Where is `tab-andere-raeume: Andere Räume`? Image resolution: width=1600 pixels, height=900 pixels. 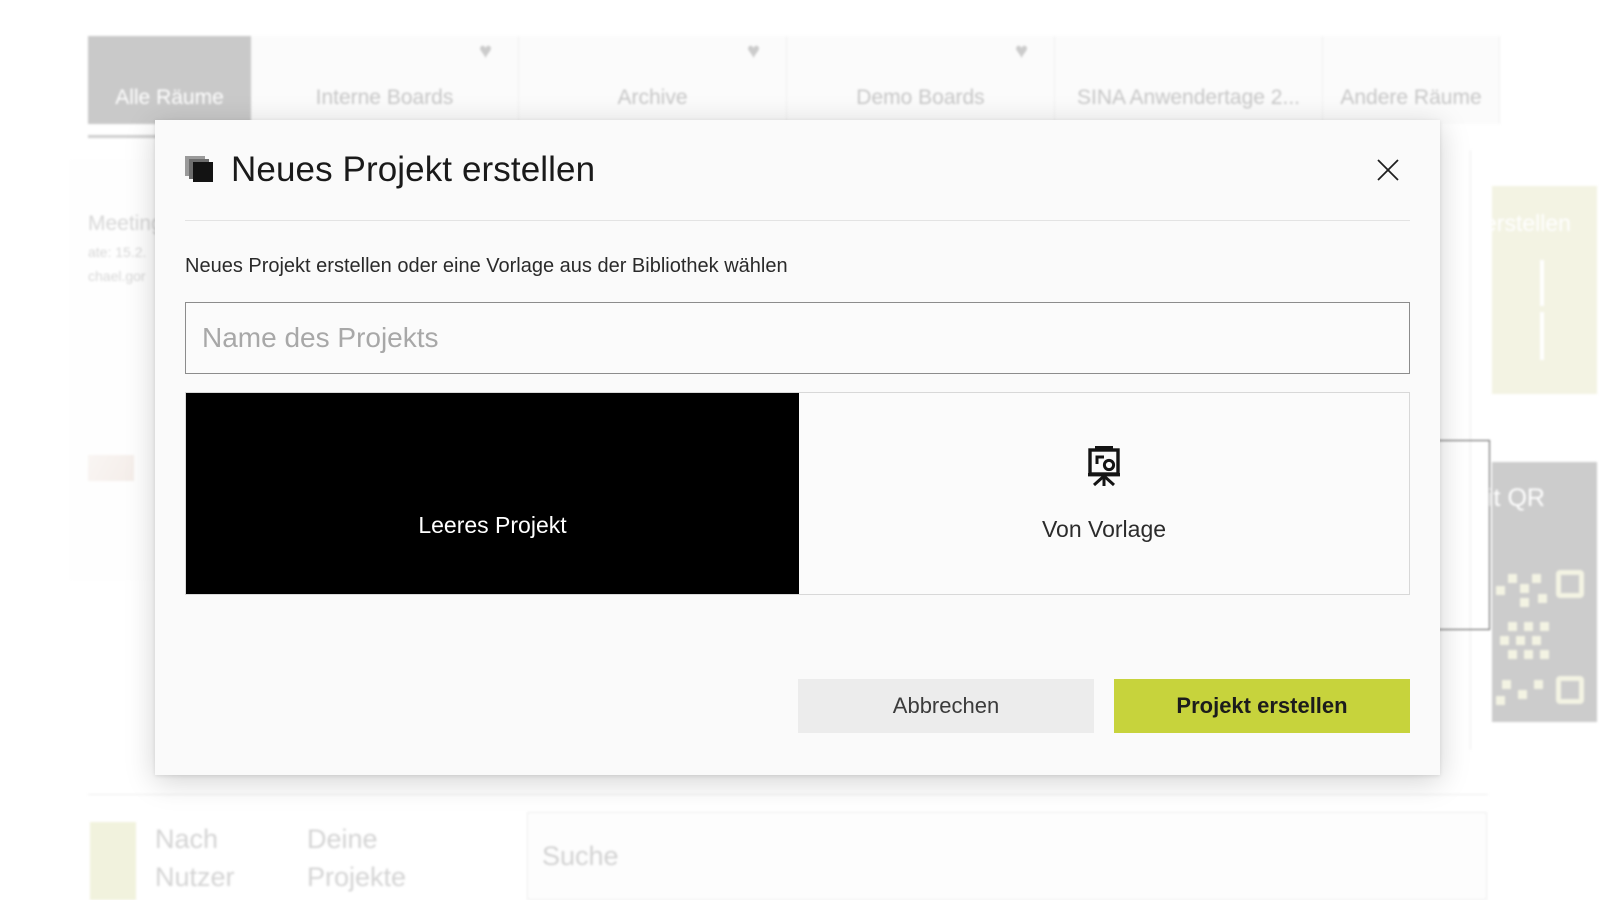 tab-andere-raeume: Andere Räume is located at coordinates (1411, 80).